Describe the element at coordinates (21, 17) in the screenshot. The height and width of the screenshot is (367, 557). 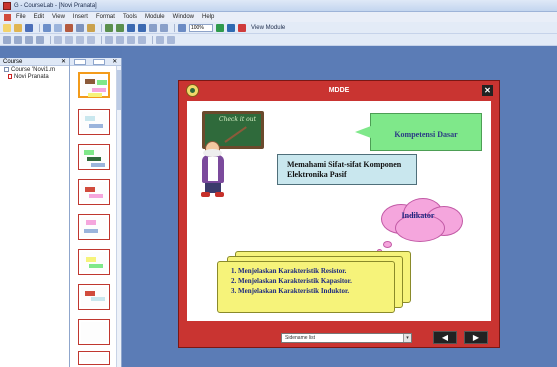
I see `menu-file: File` at that location.